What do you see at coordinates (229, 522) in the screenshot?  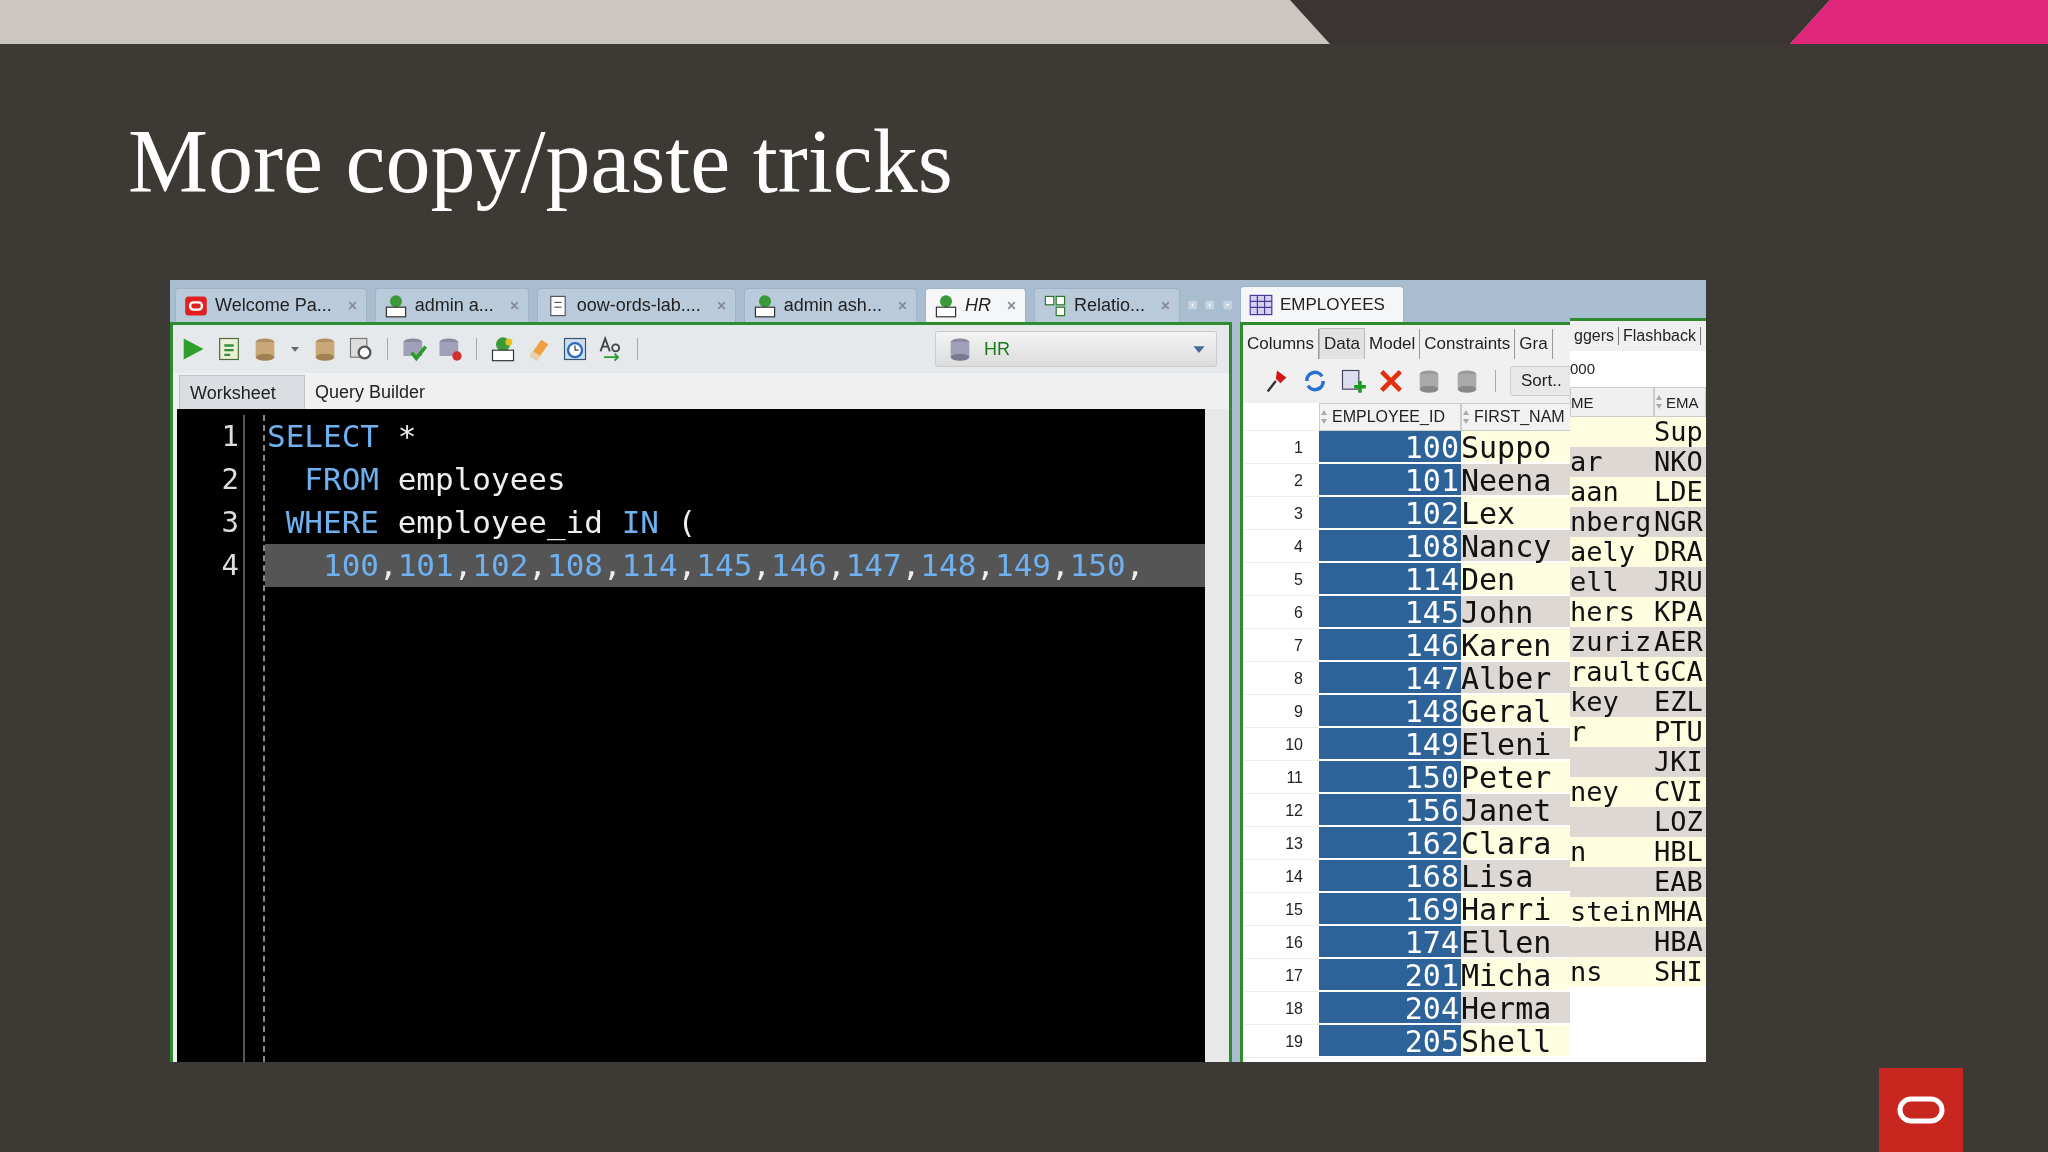 I see `line-number: 3` at bounding box center [229, 522].